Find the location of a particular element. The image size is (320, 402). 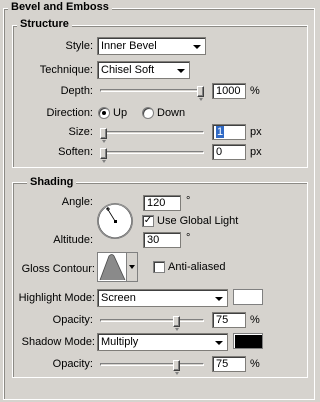

depth-unit: % is located at coordinates (255, 91).